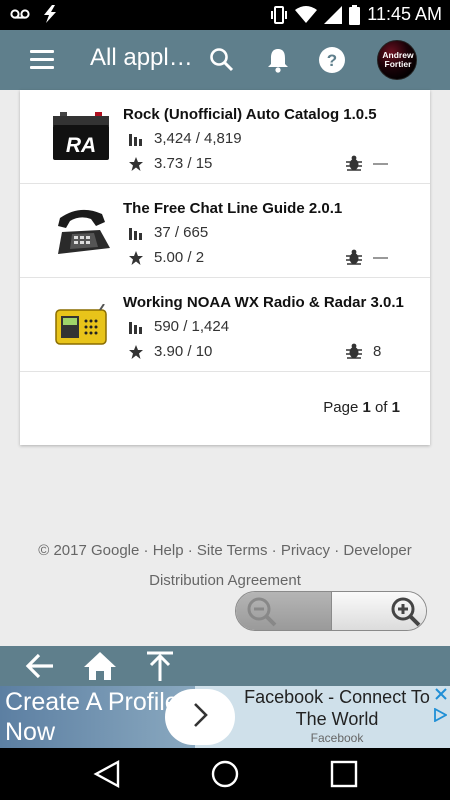 The image size is (450, 800). What do you see at coordinates (232, 208) in the screenshot?
I see `app-name: The Free Chat Line Guide 2.0.1` at bounding box center [232, 208].